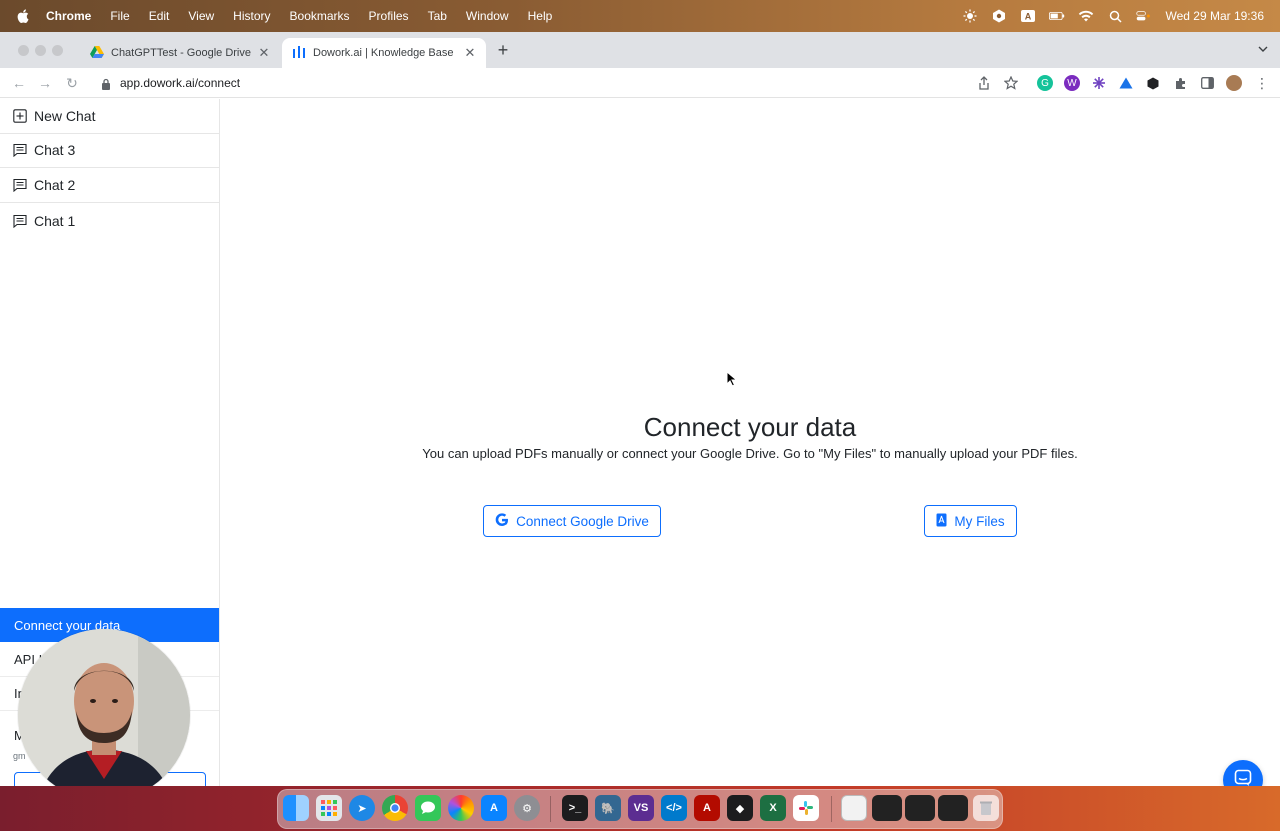  Describe the element at coordinates (707, 808) in the screenshot. I see `acrobat-icon: A` at that location.